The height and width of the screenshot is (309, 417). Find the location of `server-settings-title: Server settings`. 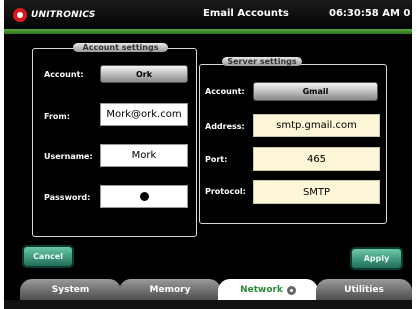

server-settings-title: Server settings is located at coordinates (262, 61).